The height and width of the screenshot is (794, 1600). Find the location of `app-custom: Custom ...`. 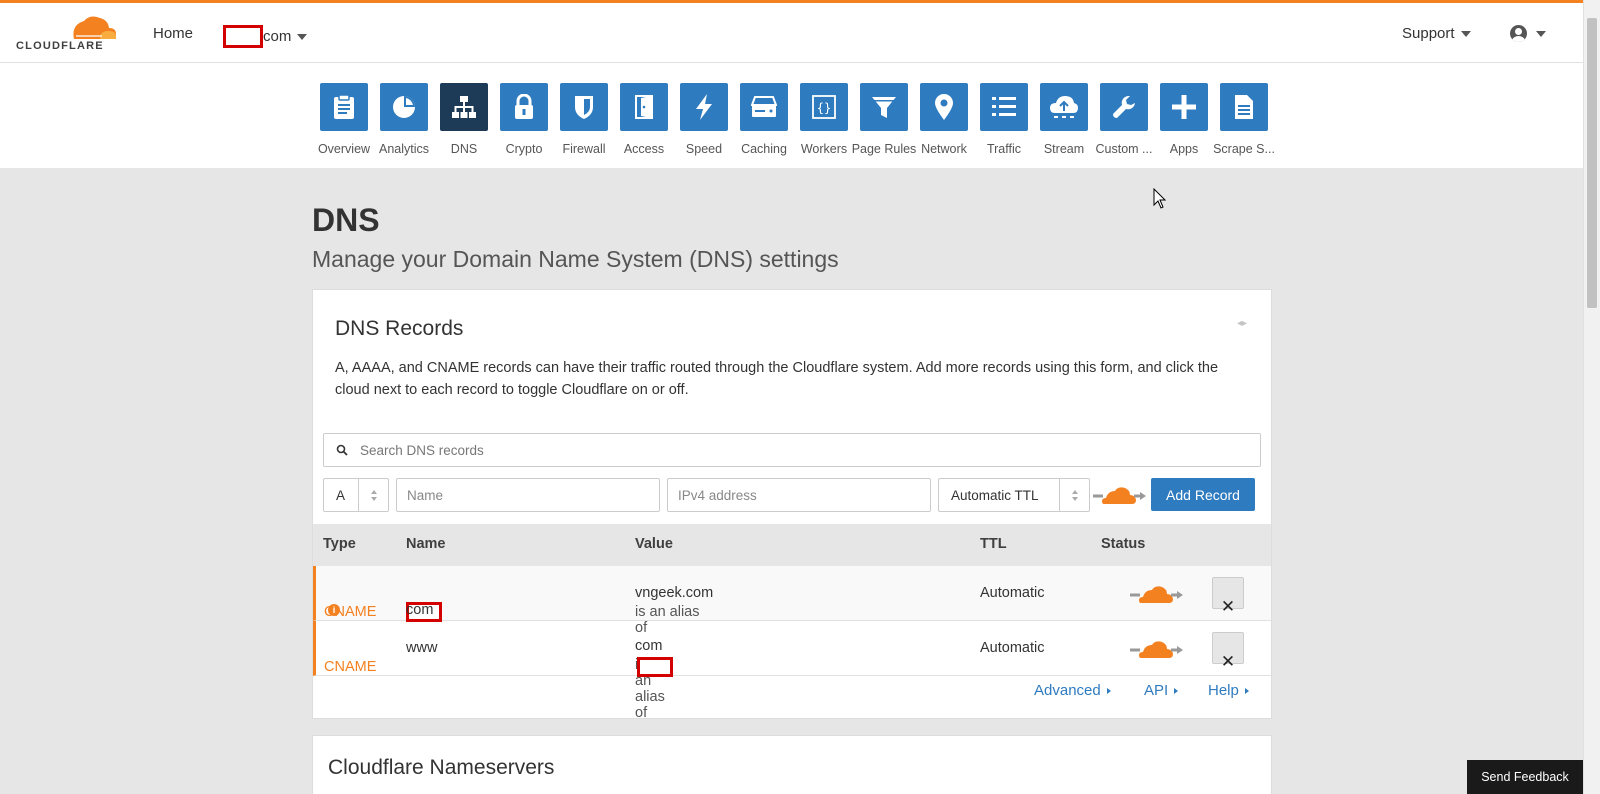

app-custom: Custom ... is located at coordinates (1124, 119).